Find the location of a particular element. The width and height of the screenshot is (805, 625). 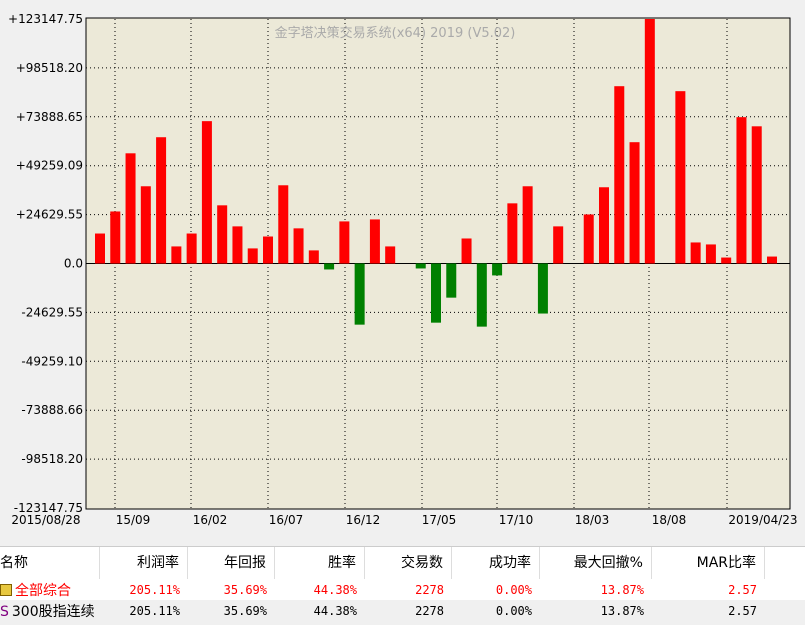

y-tick-label: +98518.20 is located at coordinates (49, 68).